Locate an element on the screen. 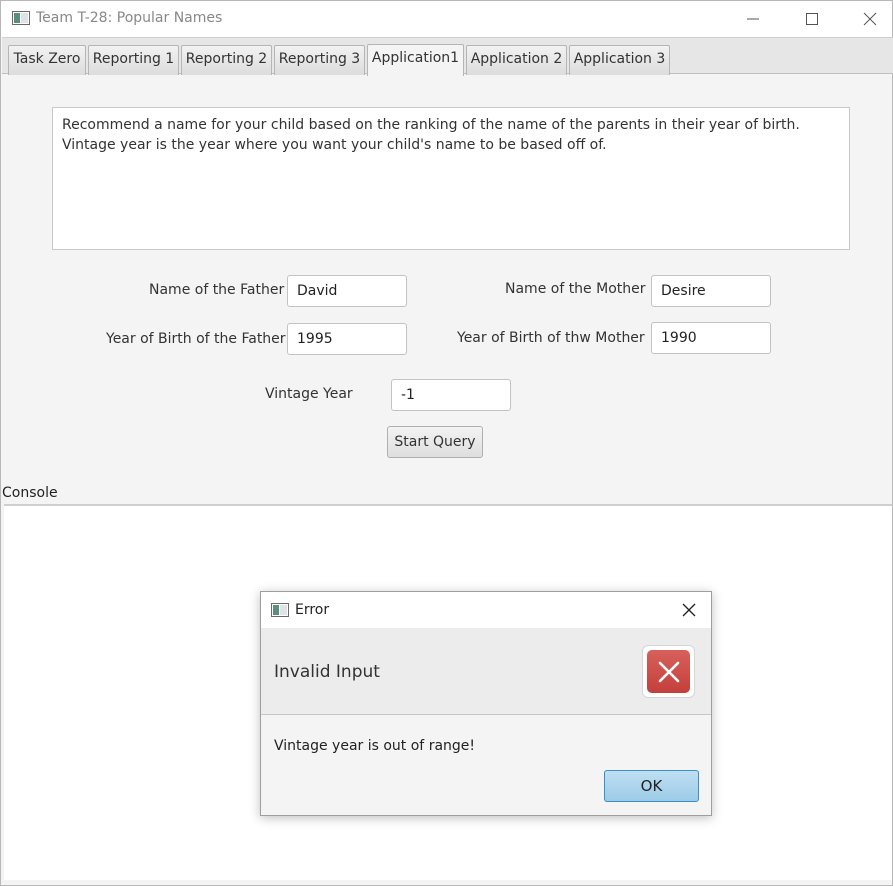 The image size is (893, 886). dialog-app-icon is located at coordinates (280, 610).